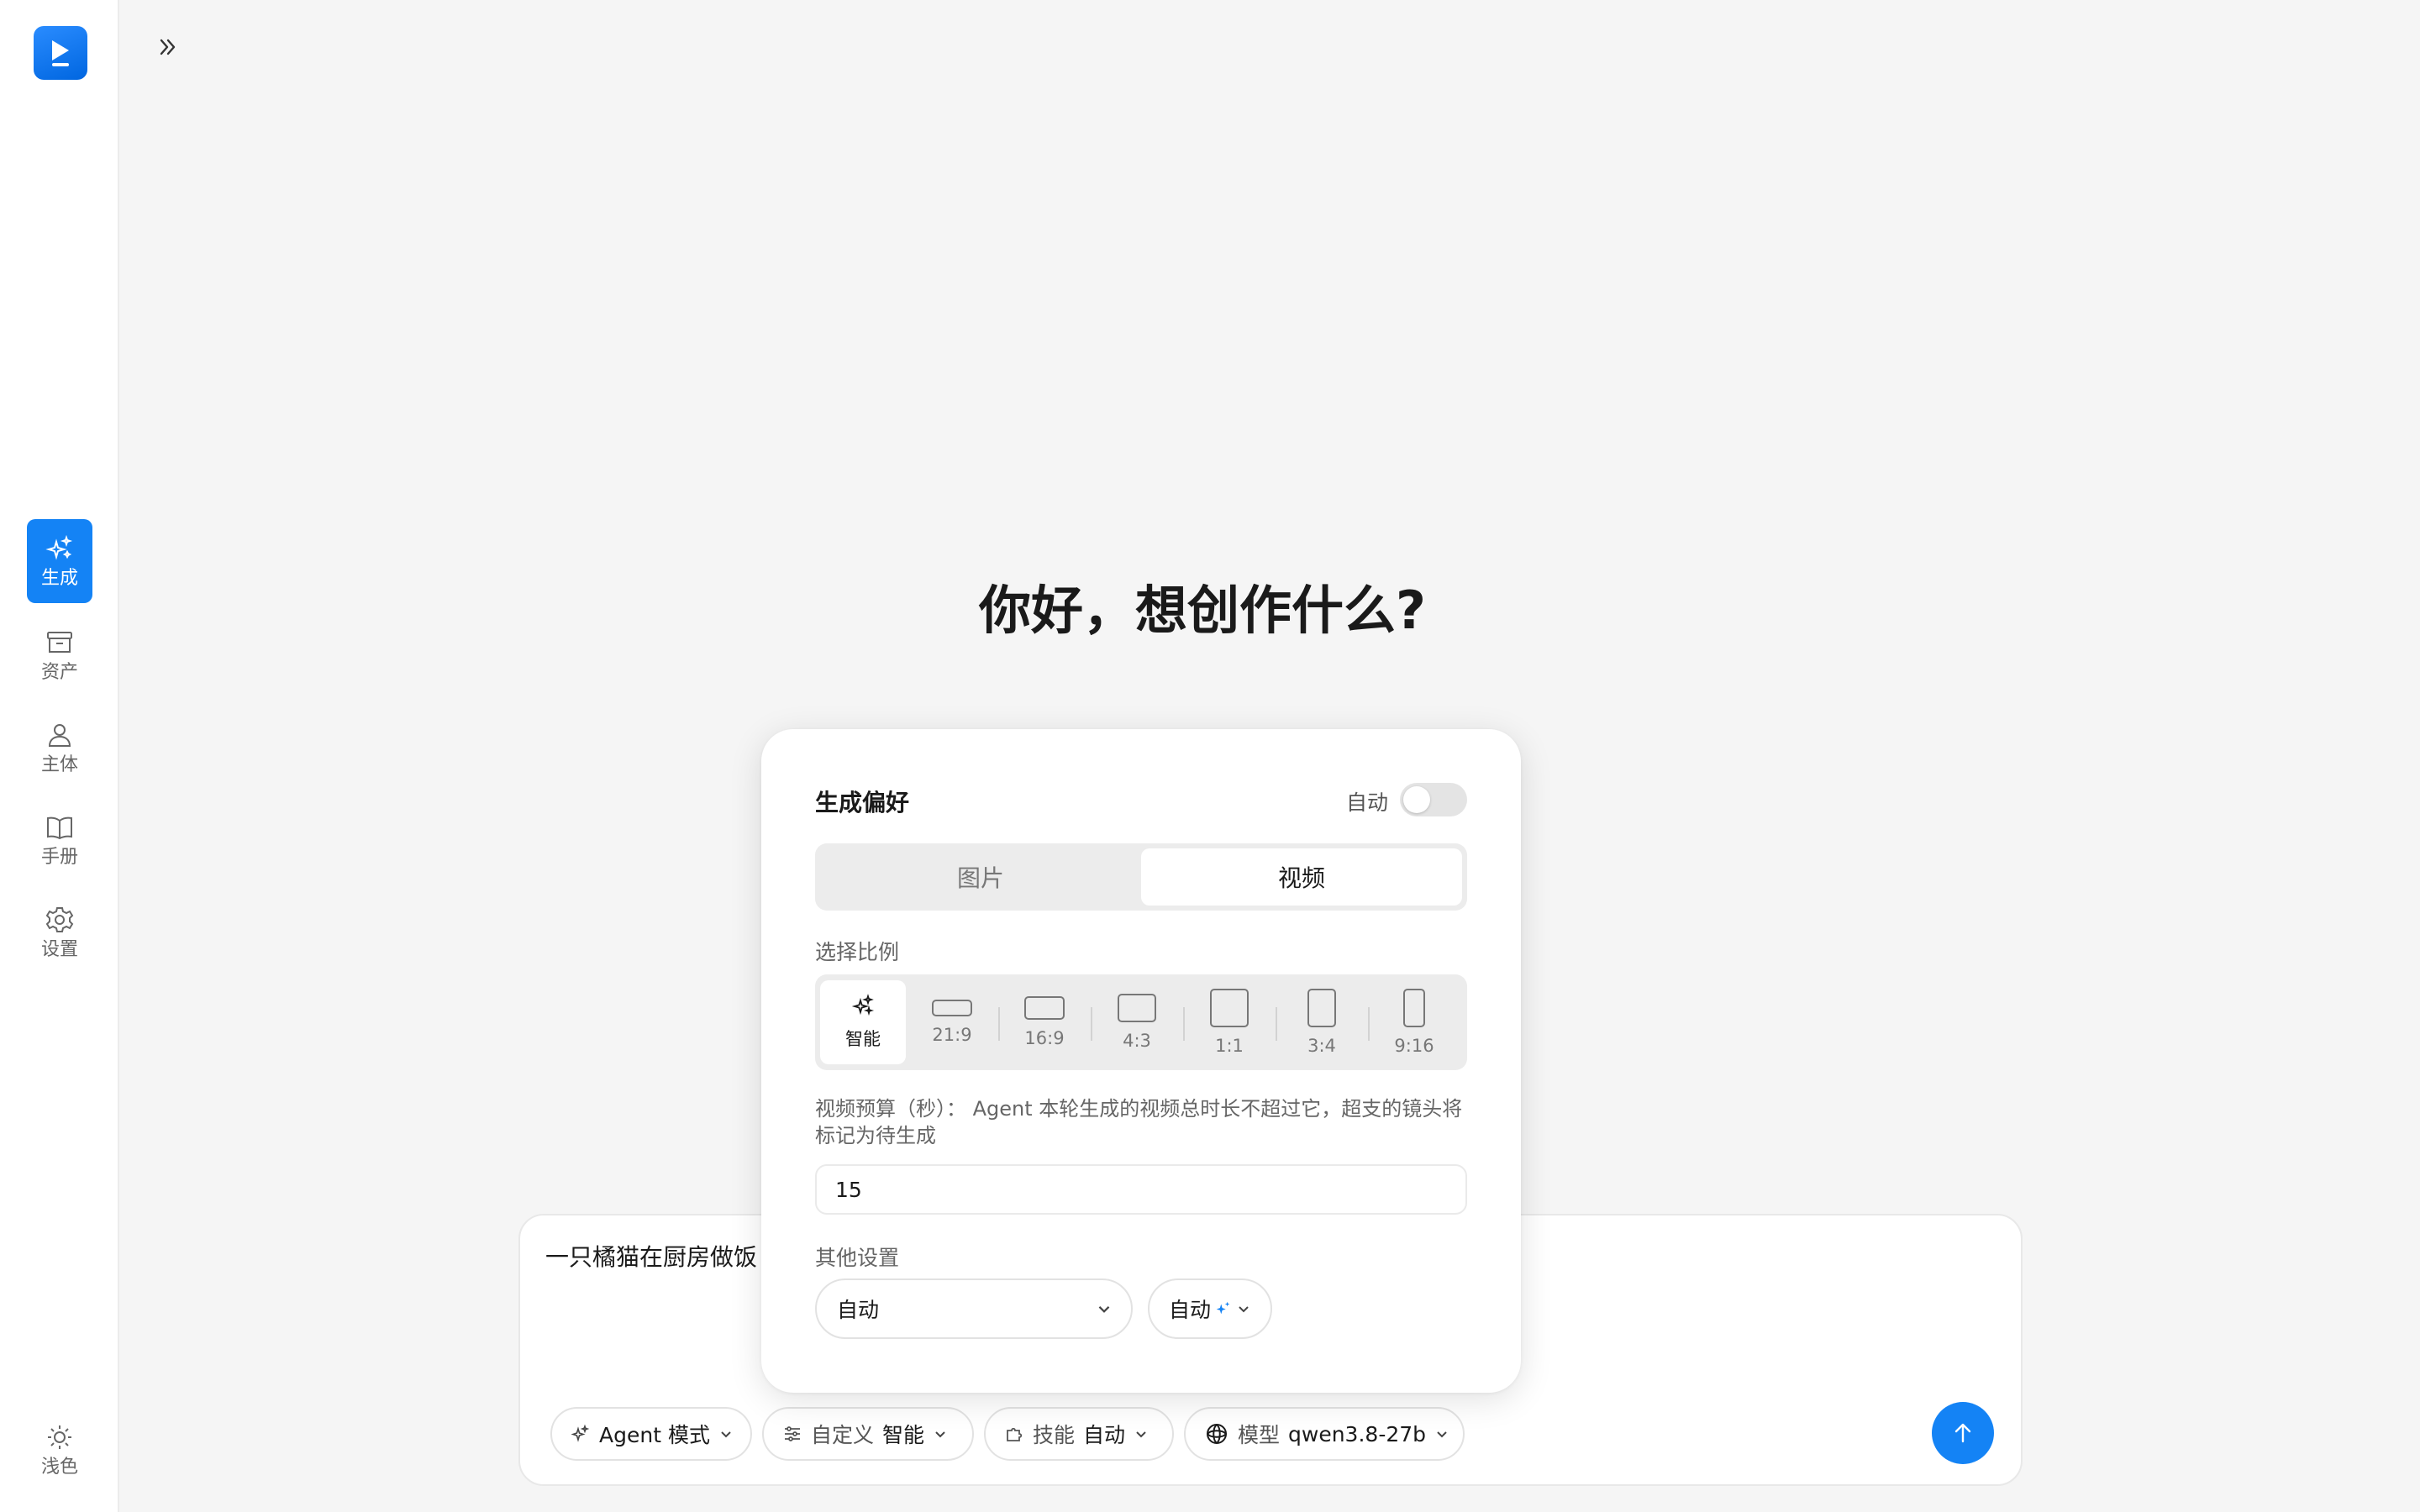 The width and height of the screenshot is (2420, 1512). Describe the element at coordinates (59, 672) in the screenshot. I see `sidebar-item-label: 资产` at that location.